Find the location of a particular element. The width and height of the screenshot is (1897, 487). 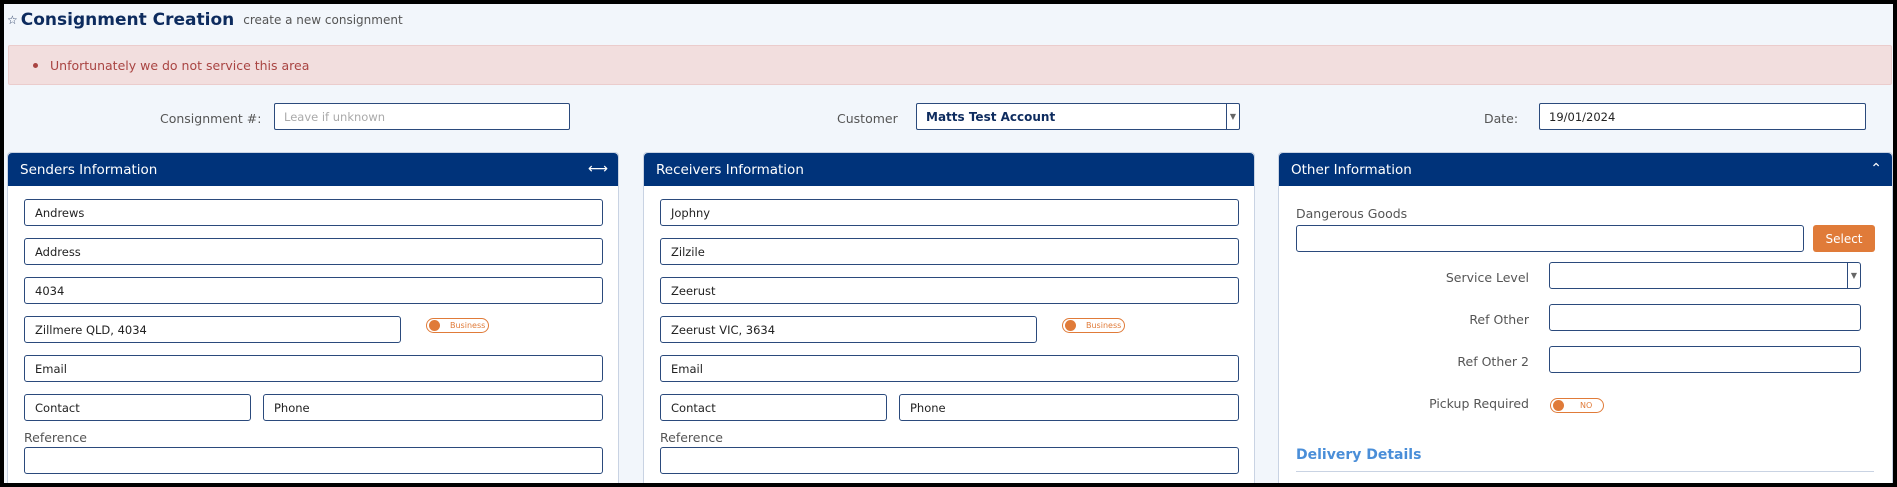

pickup-required-toggle: NO is located at coordinates (1577, 405).